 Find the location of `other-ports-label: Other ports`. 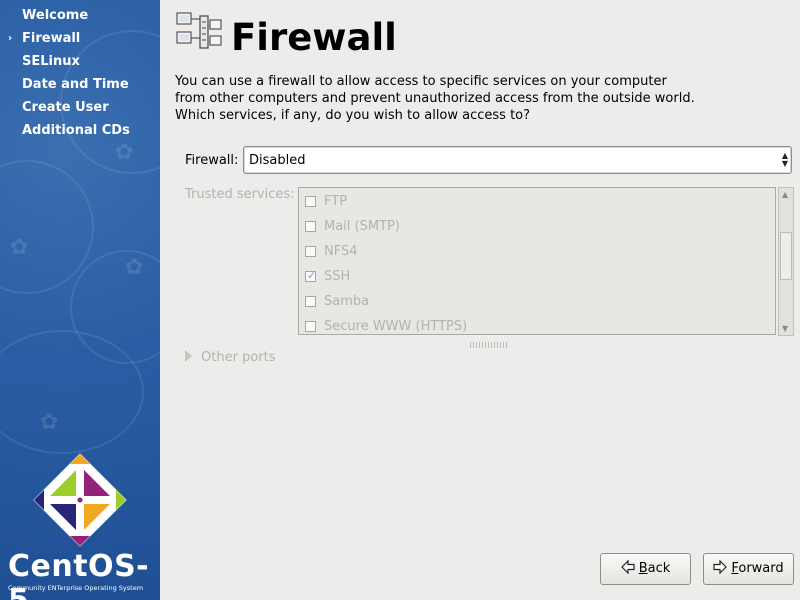

other-ports-label: Other ports is located at coordinates (238, 357).